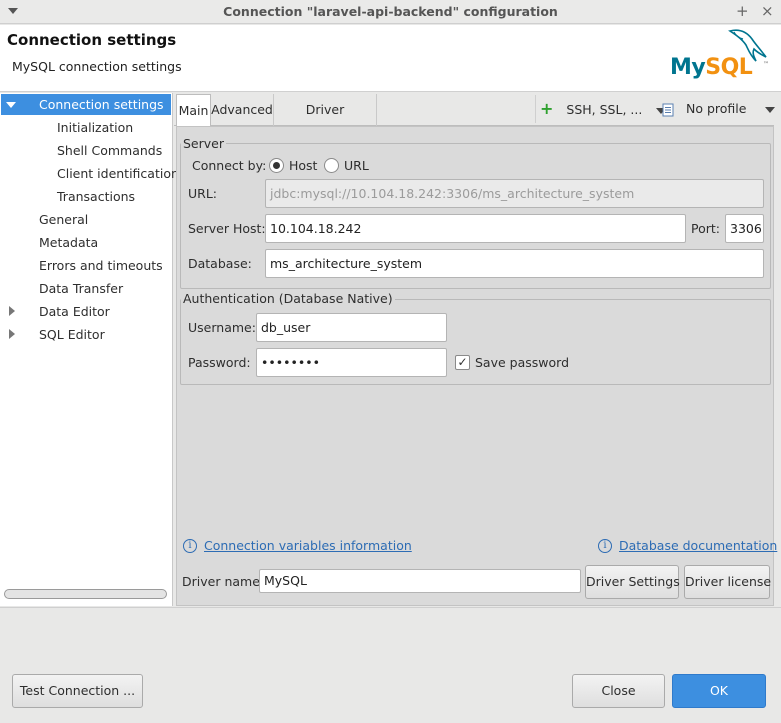 This screenshot has height=723, width=781. Describe the element at coordinates (81, 288) in the screenshot. I see `tree-item-data-transfer: Data Transfer` at that location.